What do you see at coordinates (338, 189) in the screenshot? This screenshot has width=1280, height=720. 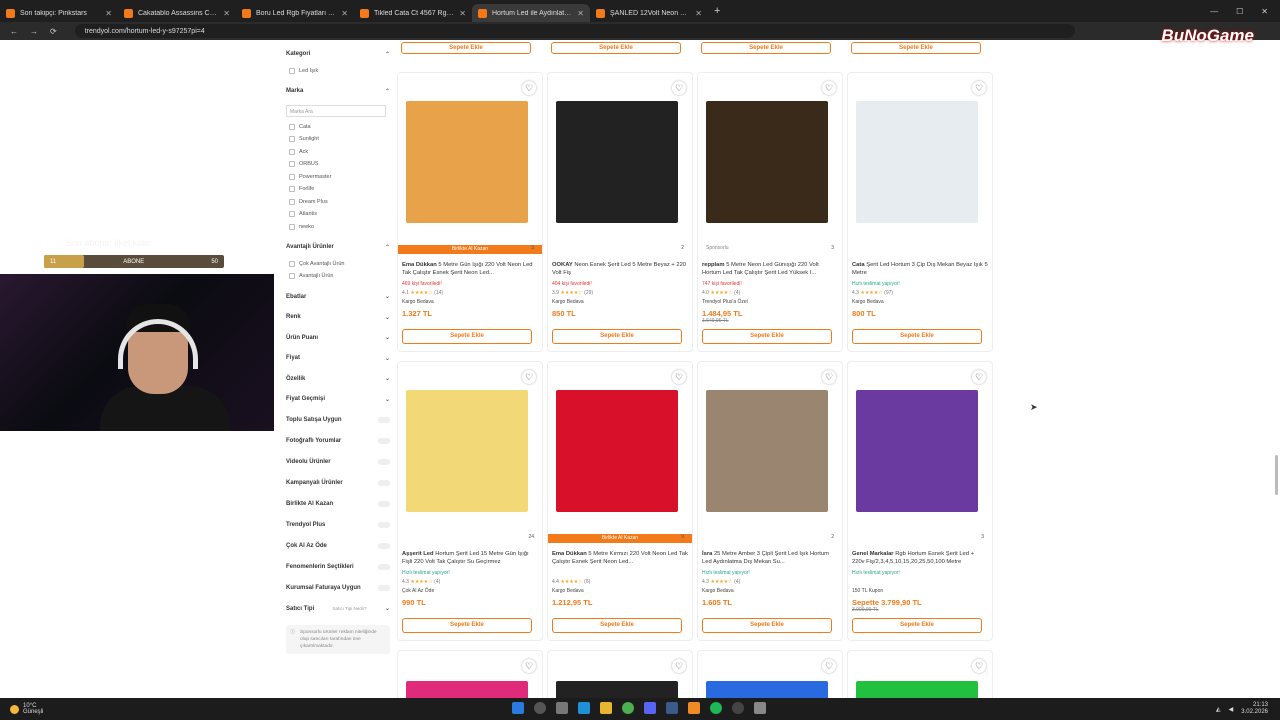 I see `filter-checkbox-item: Forlife` at bounding box center [338, 189].